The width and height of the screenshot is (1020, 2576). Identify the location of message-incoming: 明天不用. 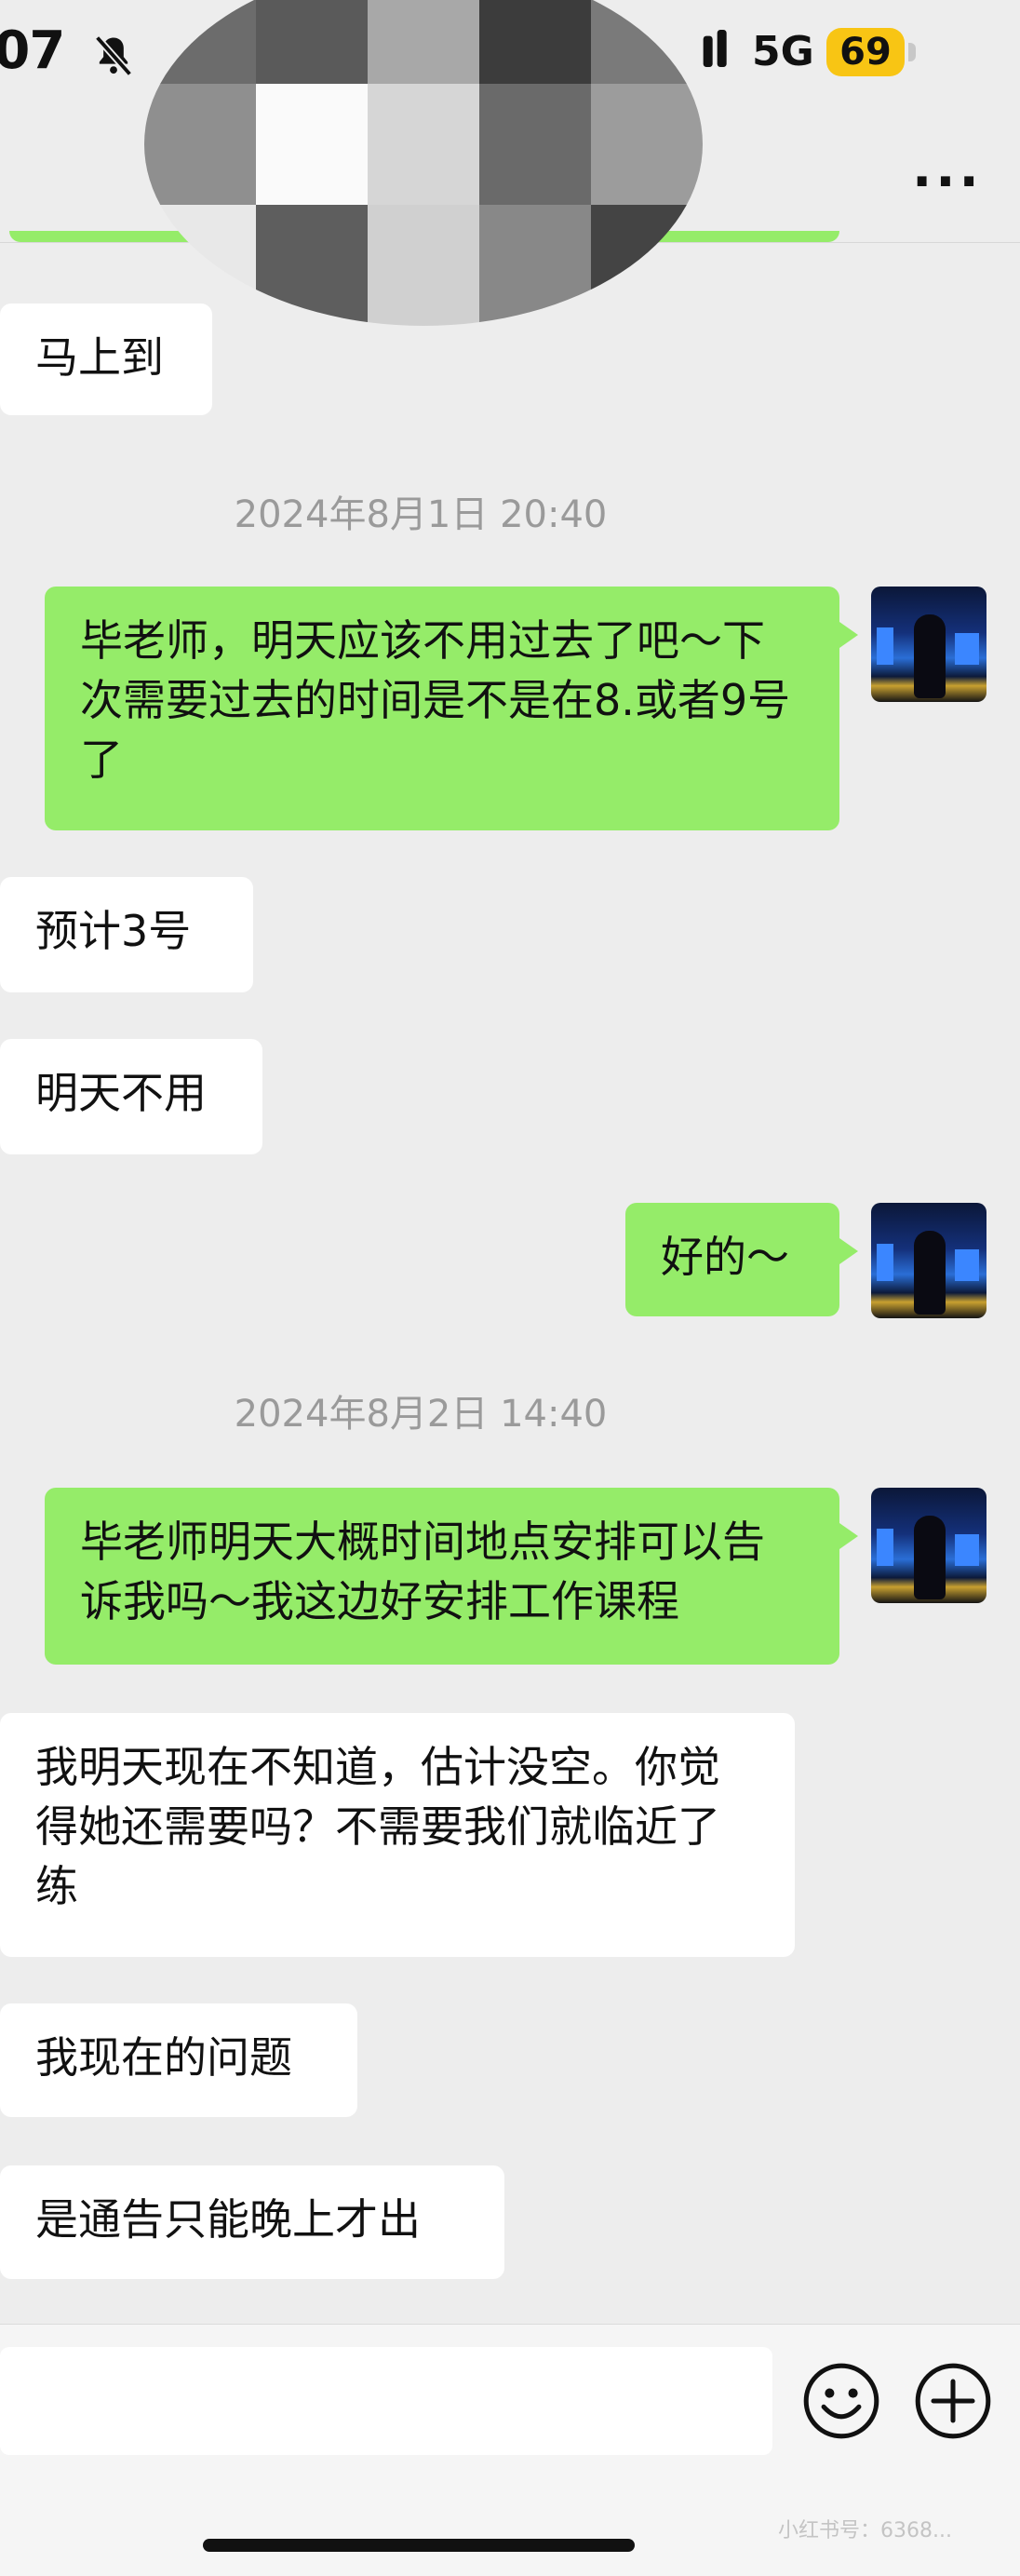
(131, 1096).